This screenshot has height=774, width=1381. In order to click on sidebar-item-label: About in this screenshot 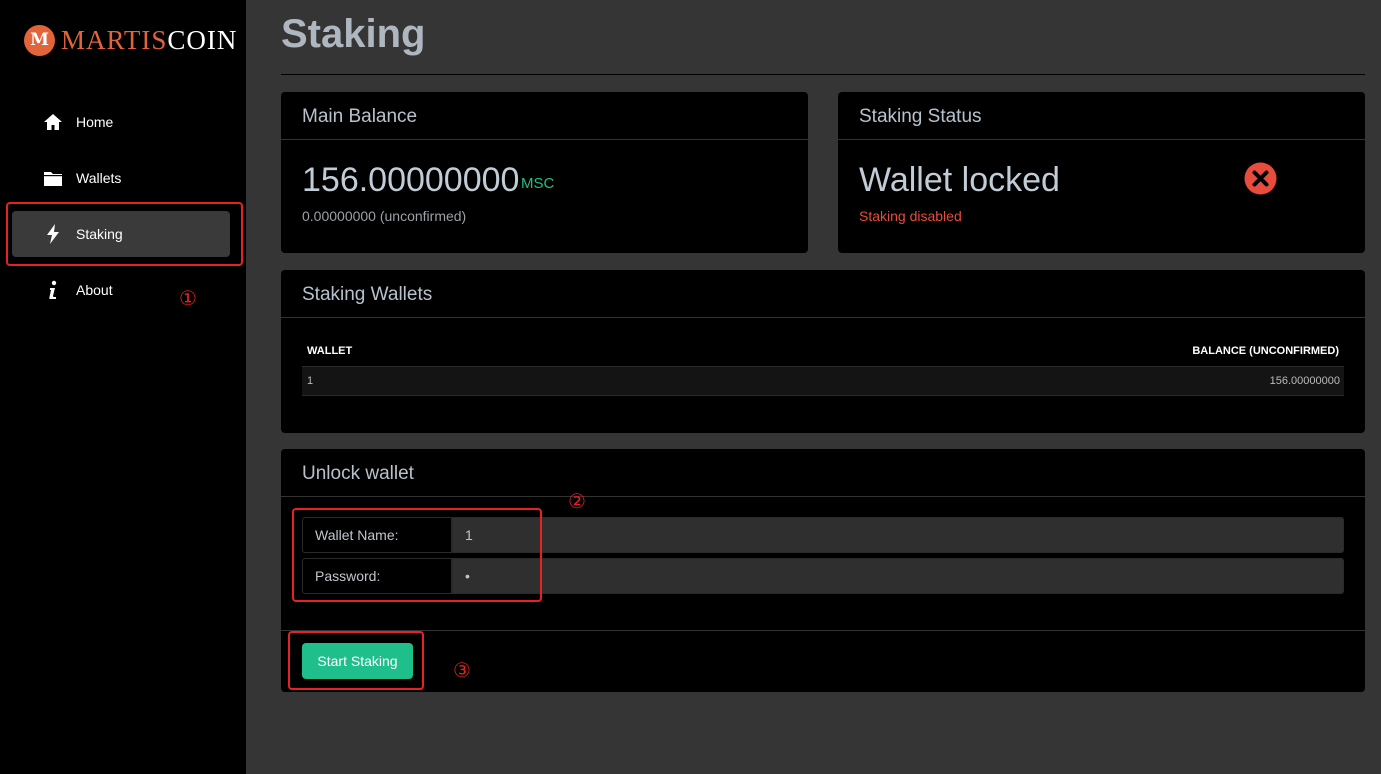, I will do `click(94, 290)`.